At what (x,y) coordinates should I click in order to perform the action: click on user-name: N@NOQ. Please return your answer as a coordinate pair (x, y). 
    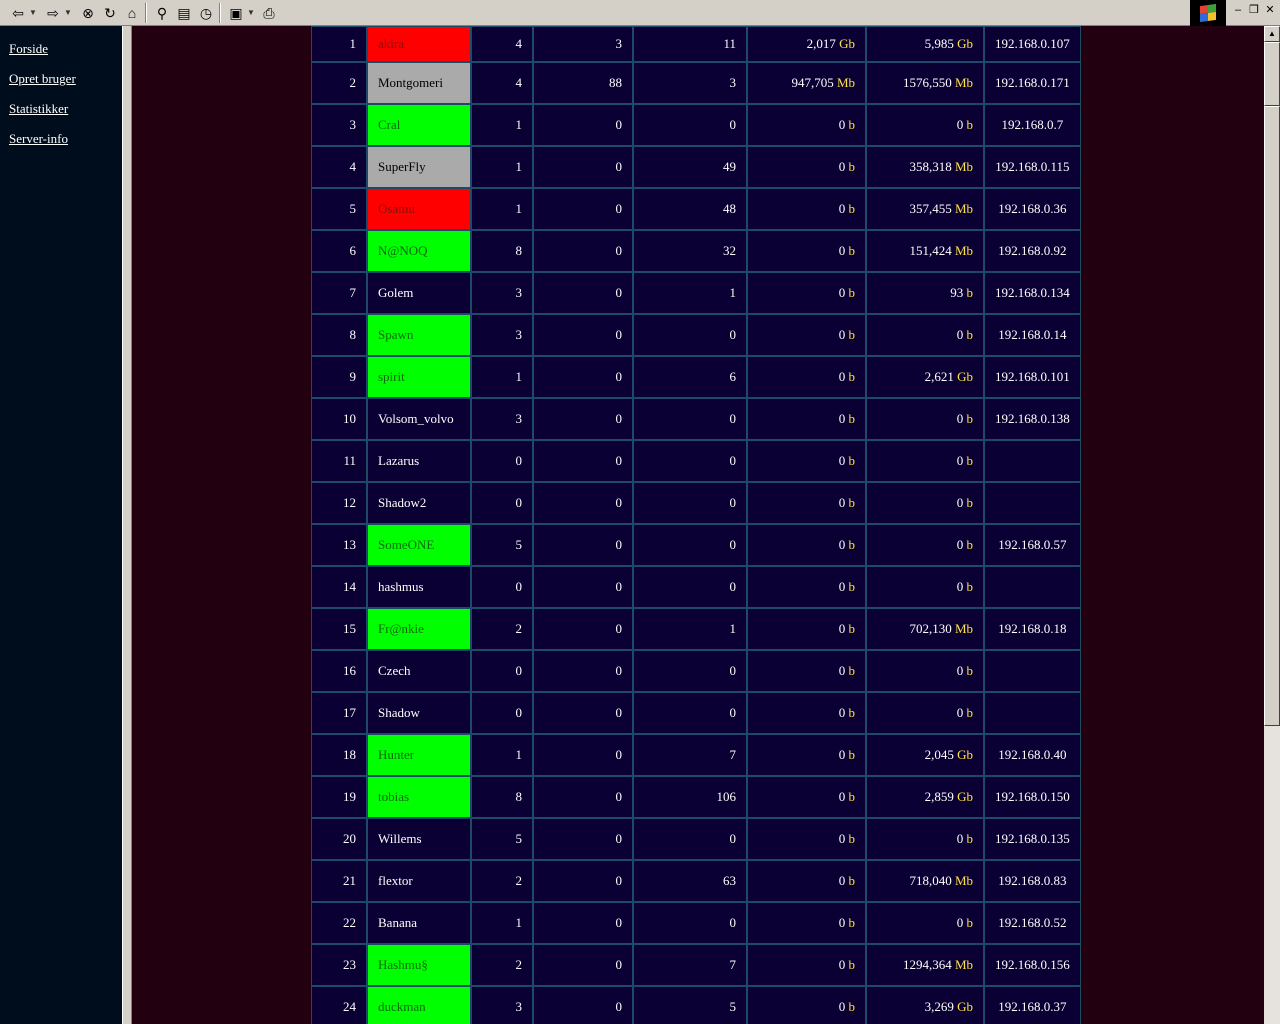
    Looking at the image, I should click on (419, 251).